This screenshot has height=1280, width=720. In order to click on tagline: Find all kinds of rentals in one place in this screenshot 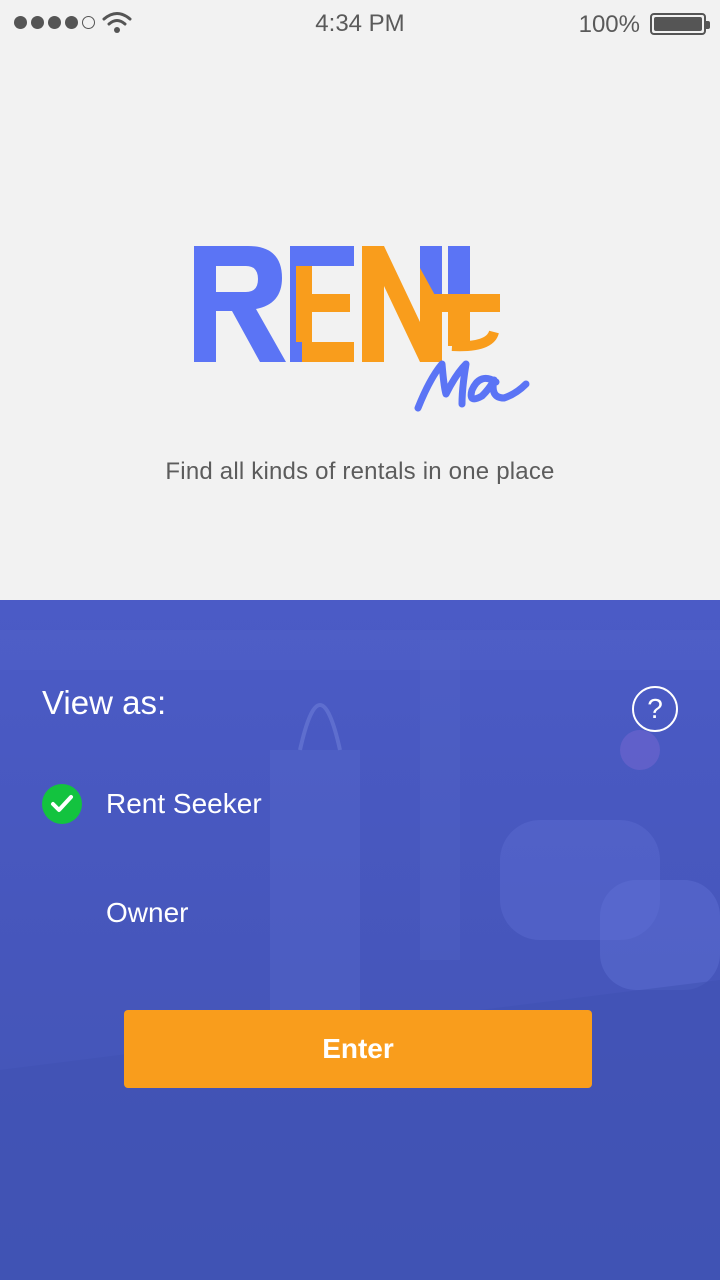, I will do `click(360, 471)`.